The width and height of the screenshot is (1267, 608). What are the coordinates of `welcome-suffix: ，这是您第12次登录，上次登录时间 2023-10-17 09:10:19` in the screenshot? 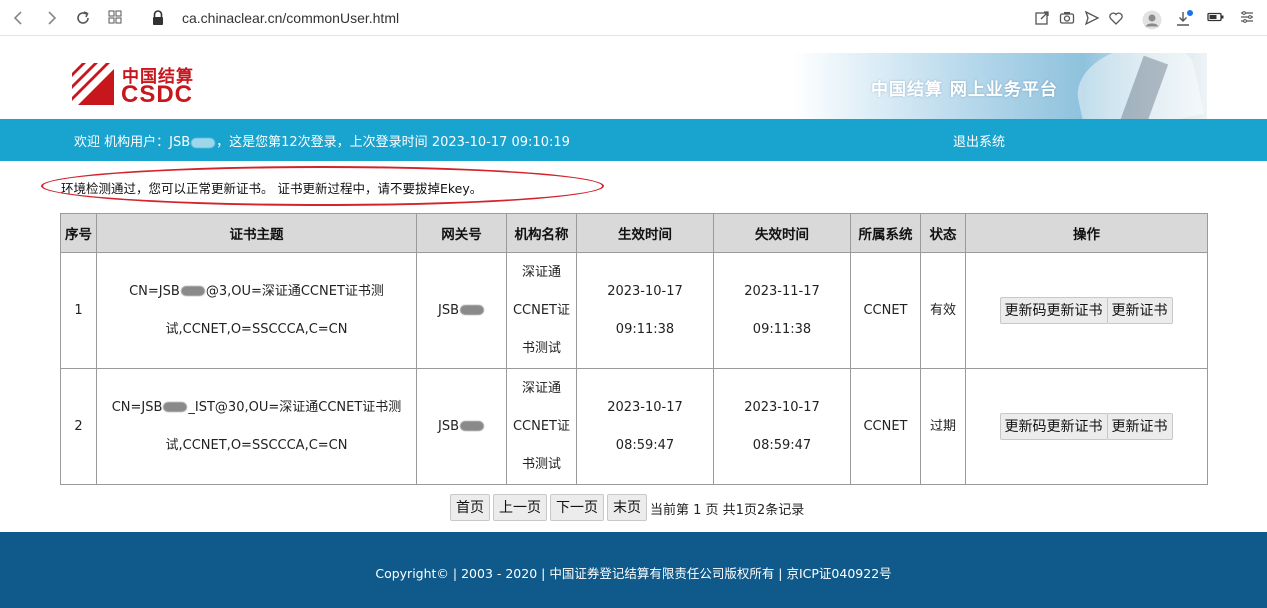 It's located at (393, 142).